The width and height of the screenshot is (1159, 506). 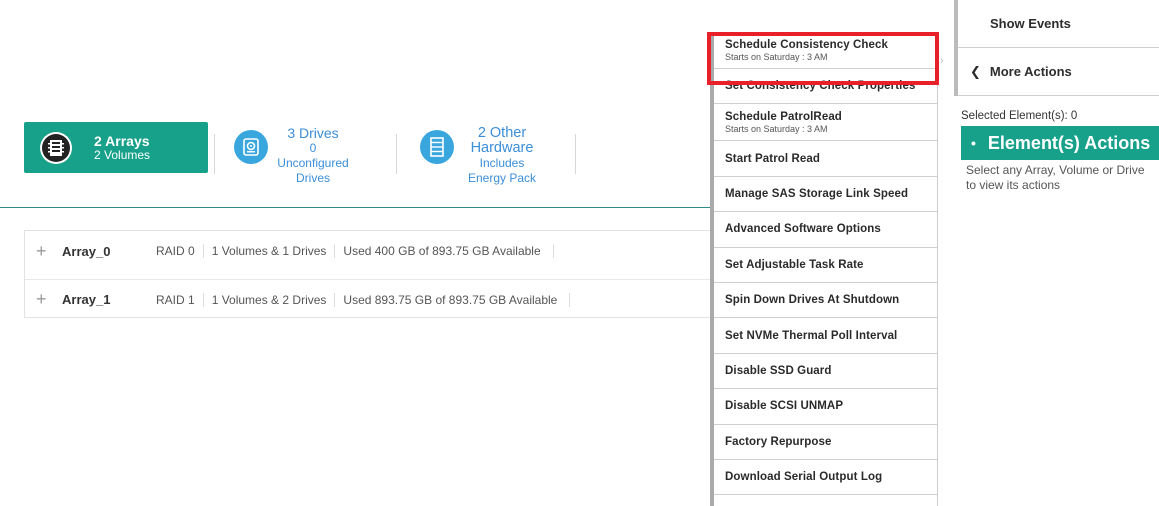 I want to click on menu-item-label: Schedule Consistency Check, so click(x=807, y=44).